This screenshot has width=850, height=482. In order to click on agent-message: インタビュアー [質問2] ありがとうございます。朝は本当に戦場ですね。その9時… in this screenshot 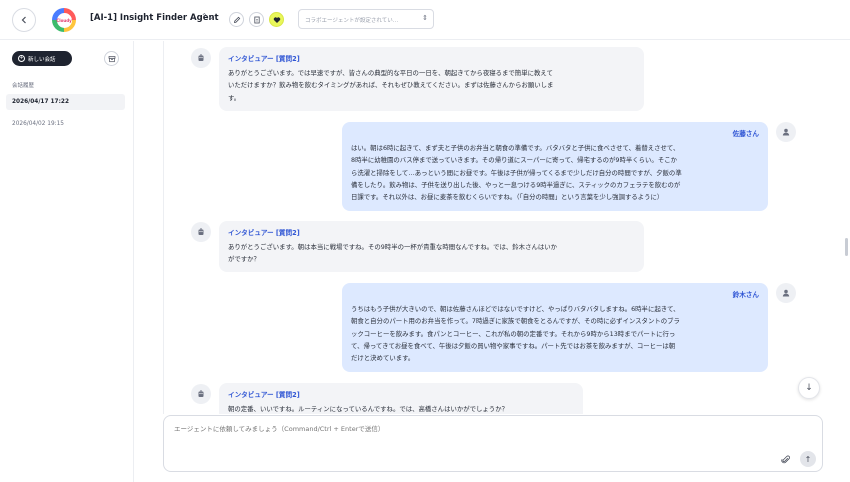, I will do `click(431, 246)`.